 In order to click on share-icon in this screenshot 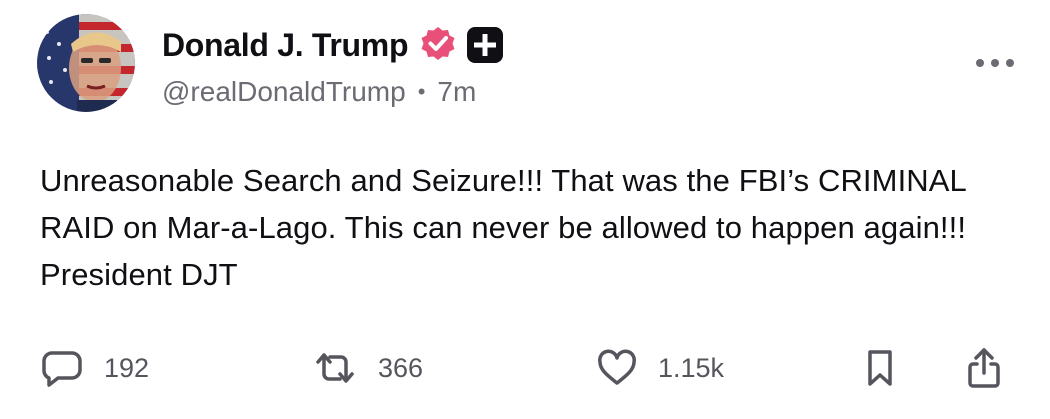, I will do `click(984, 368)`.